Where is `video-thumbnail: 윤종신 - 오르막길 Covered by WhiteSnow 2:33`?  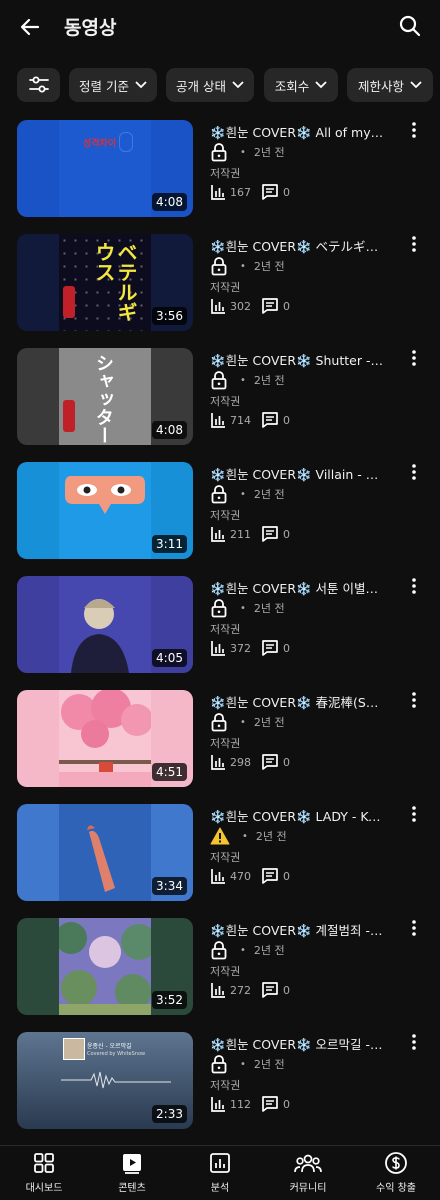 video-thumbnail: 윤종신 - 오르막길 Covered by WhiteSnow 2:33 is located at coordinates (105, 1080).